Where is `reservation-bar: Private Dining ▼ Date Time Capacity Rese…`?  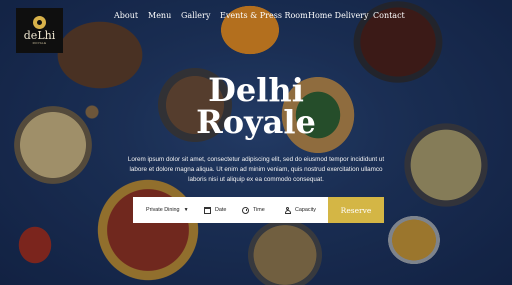 reservation-bar: Private Dining ▼ Date Time Capacity Rese… is located at coordinates (258, 210).